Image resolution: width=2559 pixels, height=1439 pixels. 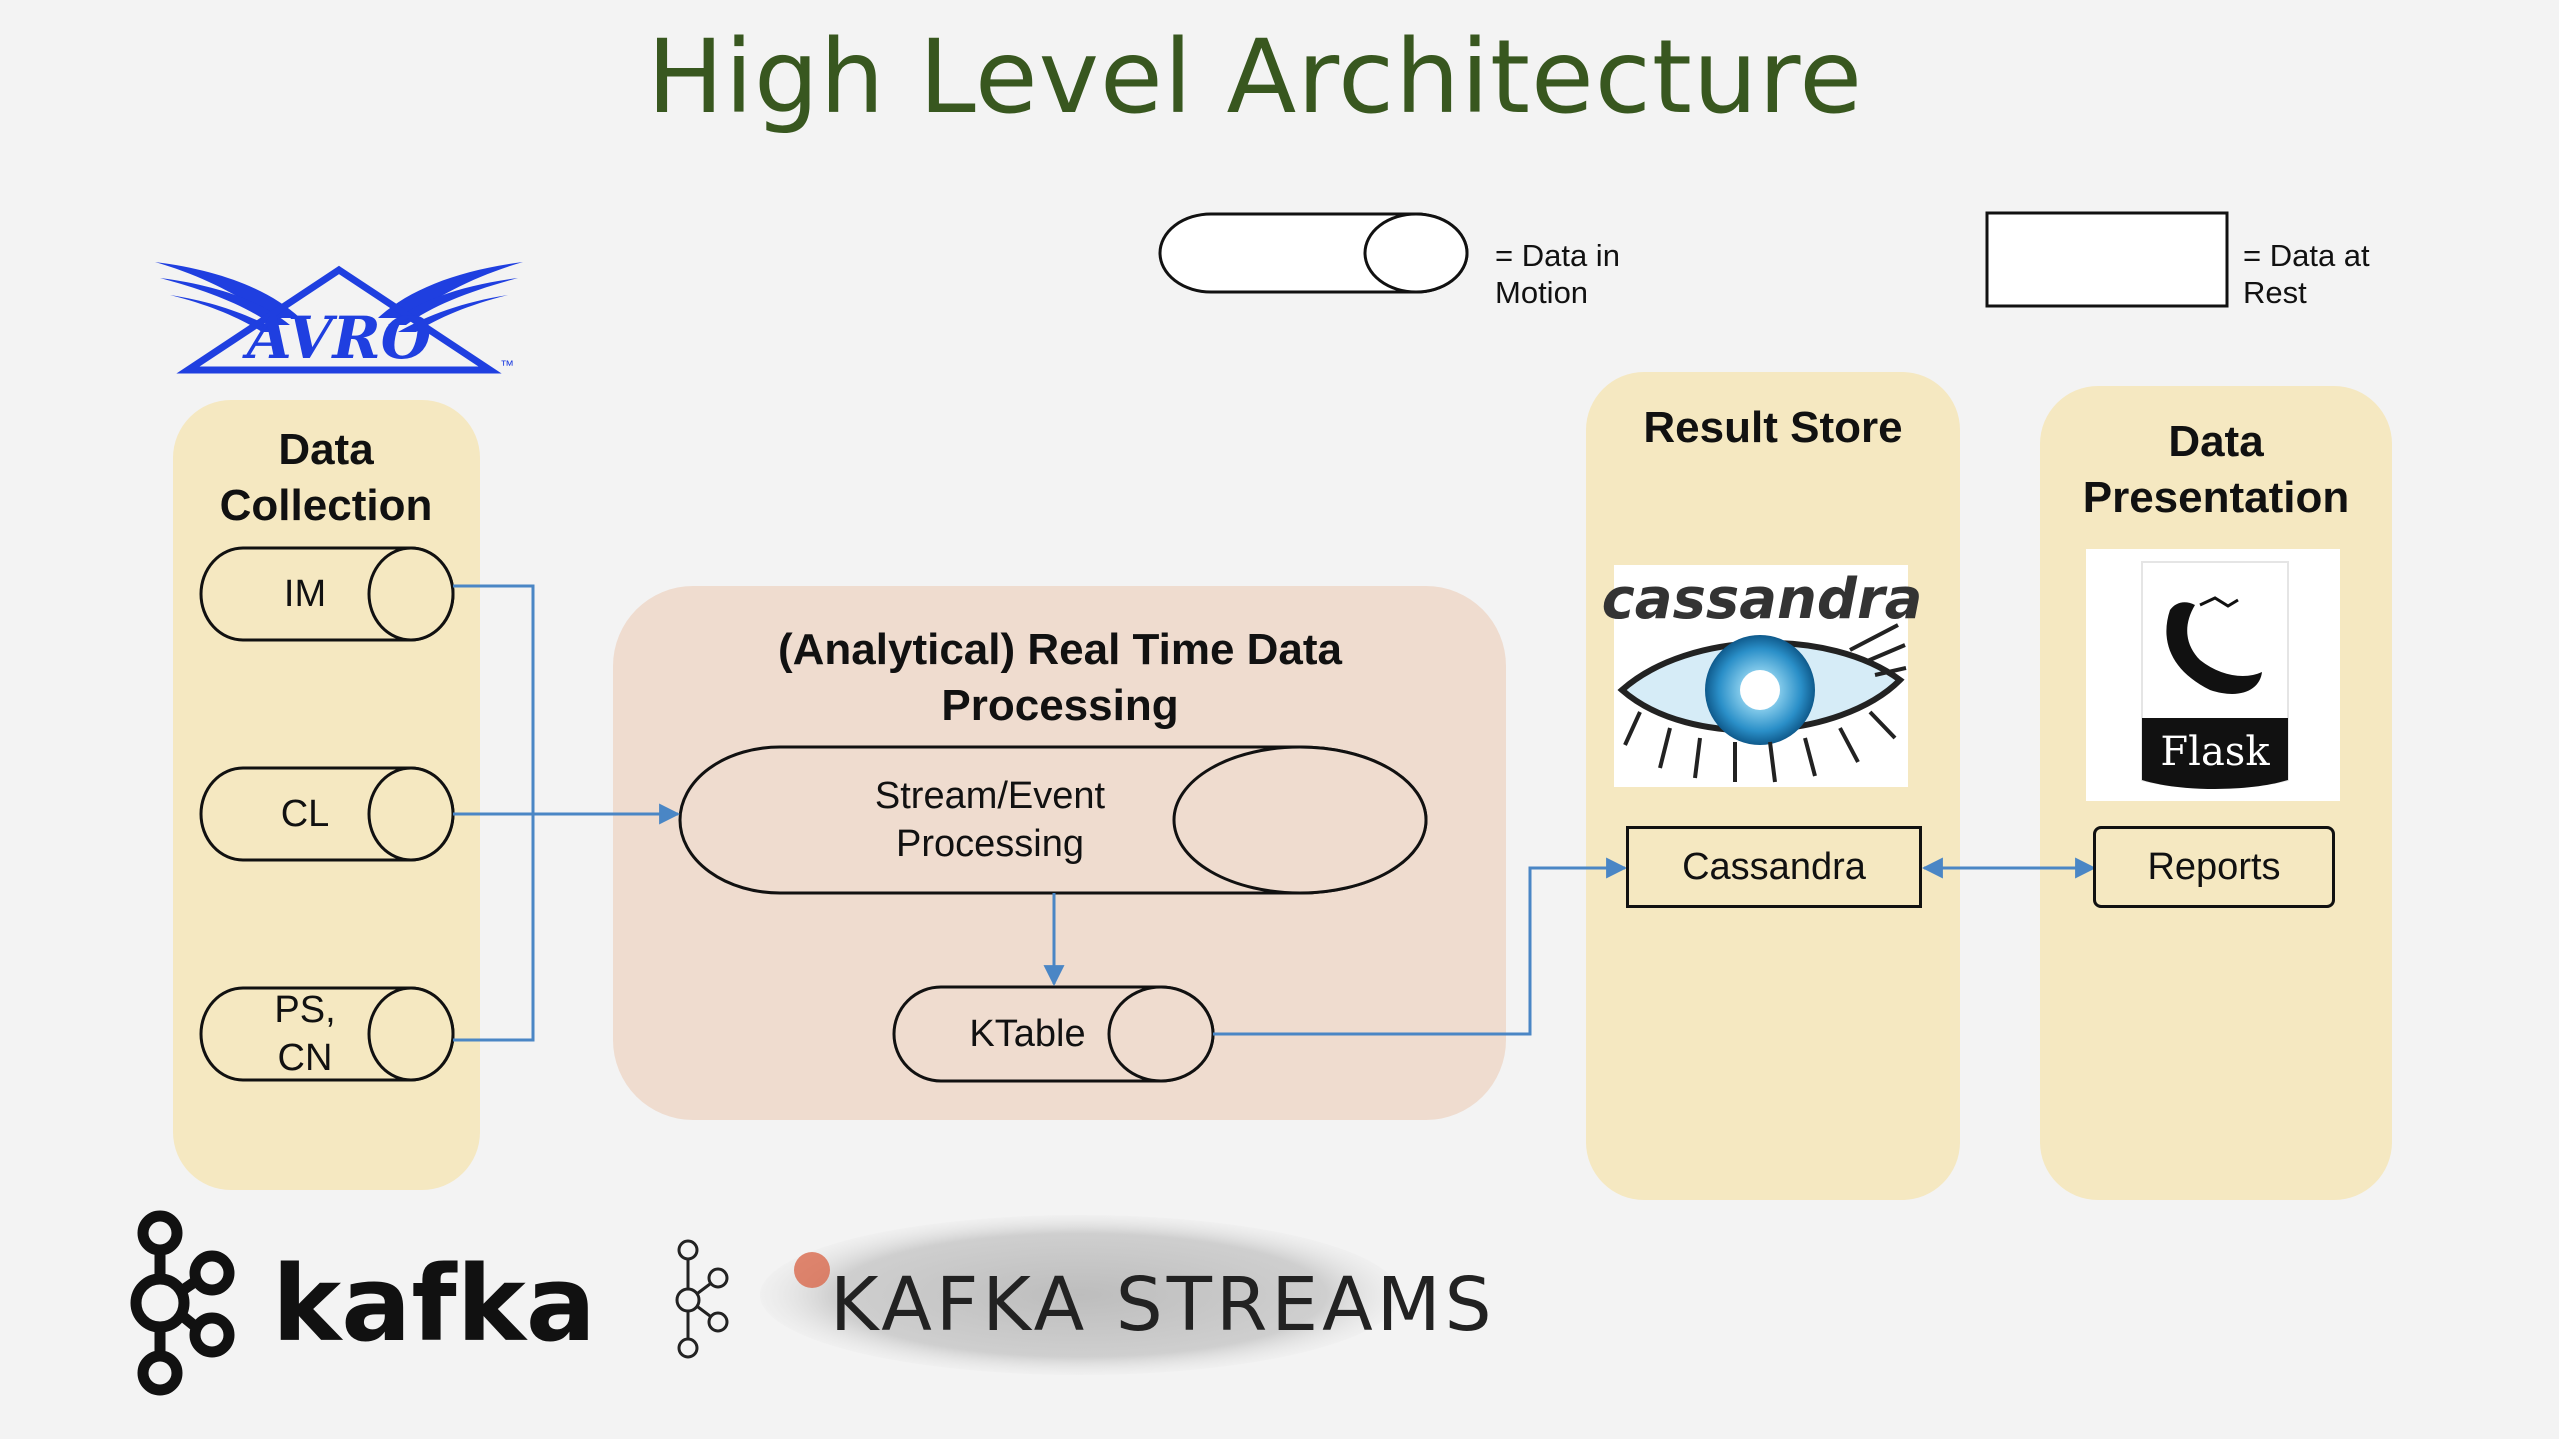 I want to click on avro-wordmark: AVRO, so click(x=337, y=338).